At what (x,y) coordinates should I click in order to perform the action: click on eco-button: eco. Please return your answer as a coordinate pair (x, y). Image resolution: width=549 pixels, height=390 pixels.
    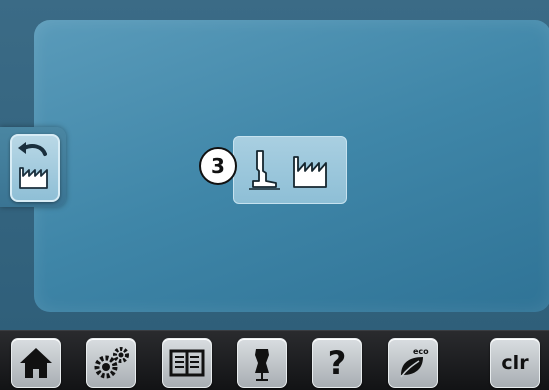
    Looking at the image, I should click on (413, 363).